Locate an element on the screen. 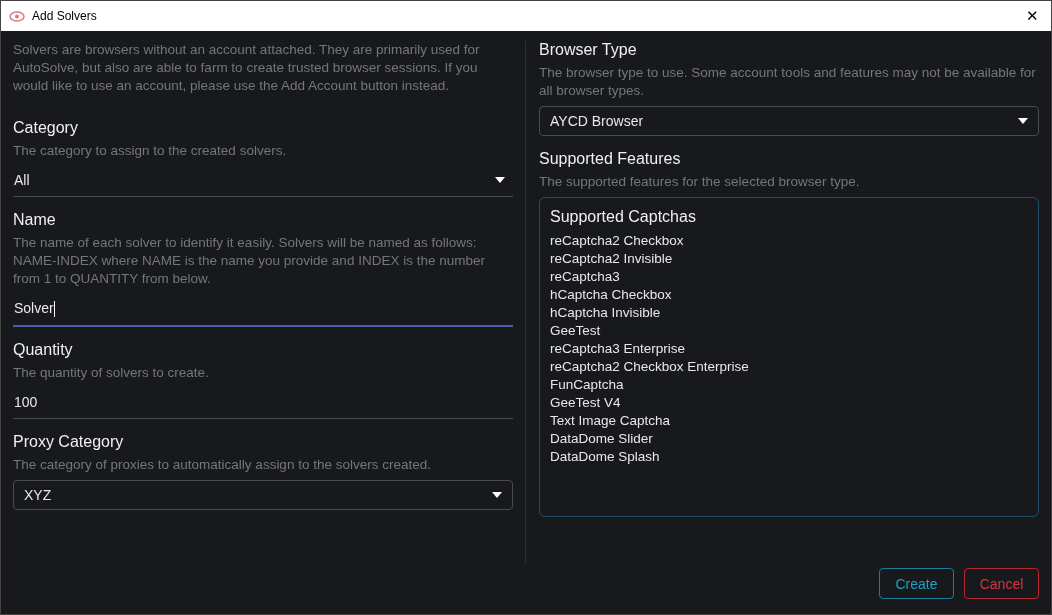 This screenshot has width=1052, height=615. field-label: Name is located at coordinates (35, 220).